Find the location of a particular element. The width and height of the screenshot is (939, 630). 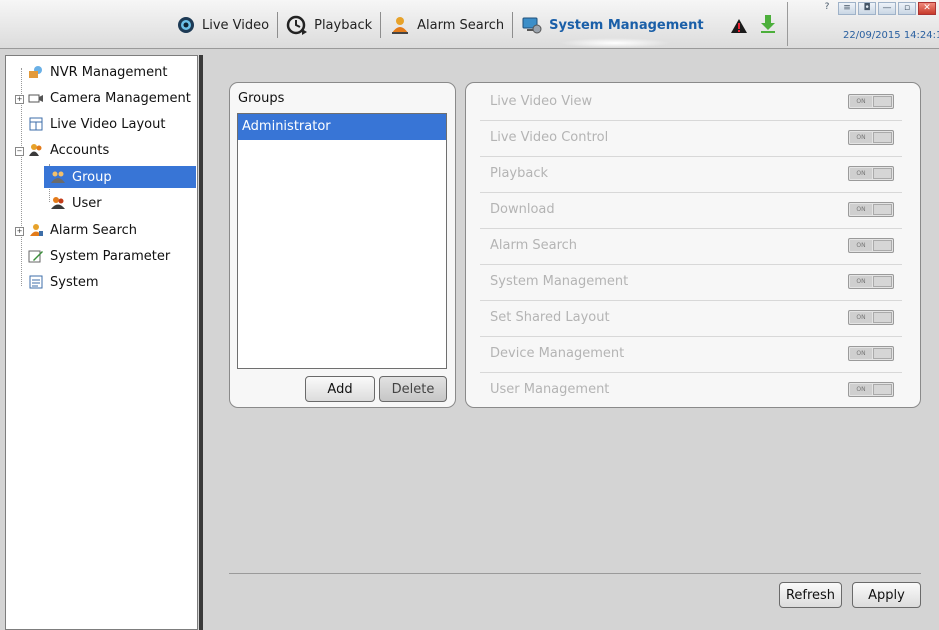

permission-row-live-video-control: Live Video Control ON is located at coordinates (691, 138).